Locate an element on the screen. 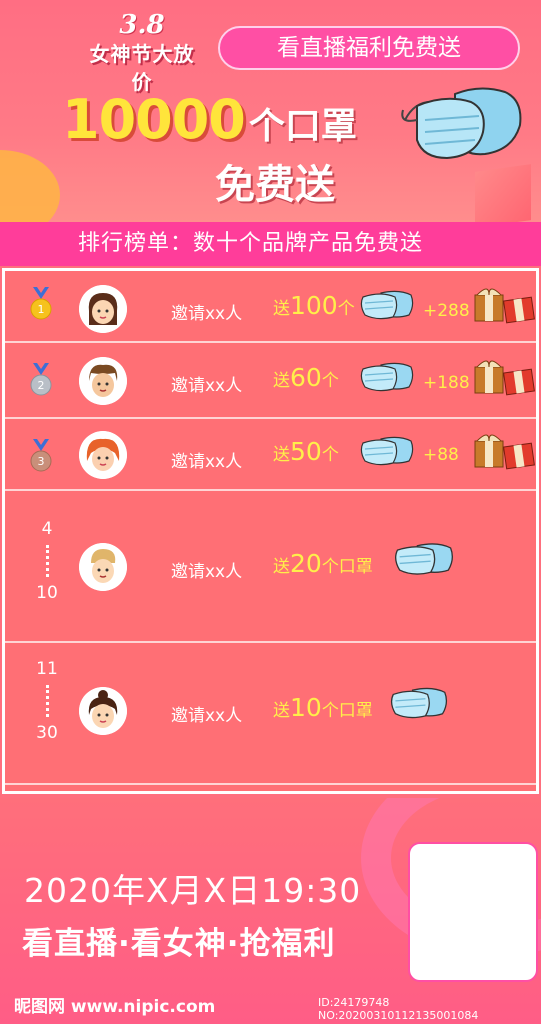 This screenshot has width=541, height=1024. title-text: 个口罩 is located at coordinates (302, 126).